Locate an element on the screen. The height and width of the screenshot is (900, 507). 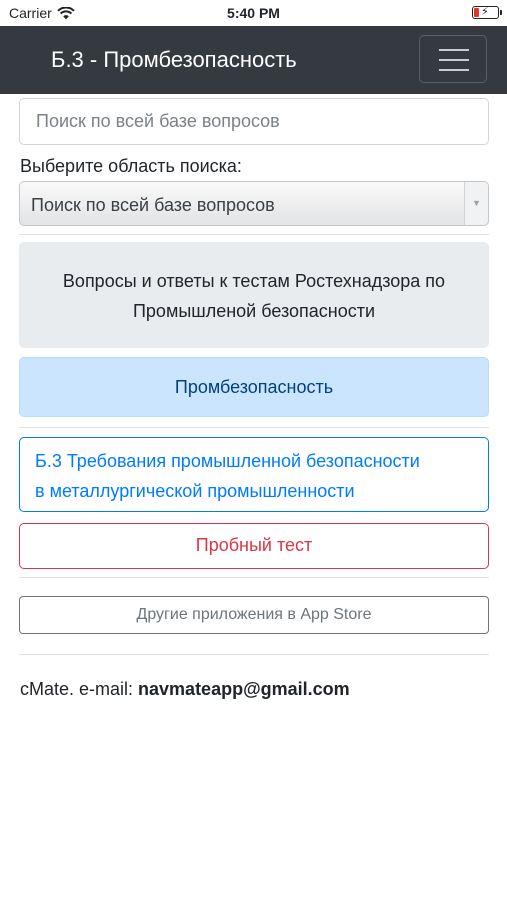
other-apps-button: Другие приложения в App Store is located at coordinates (254, 615).